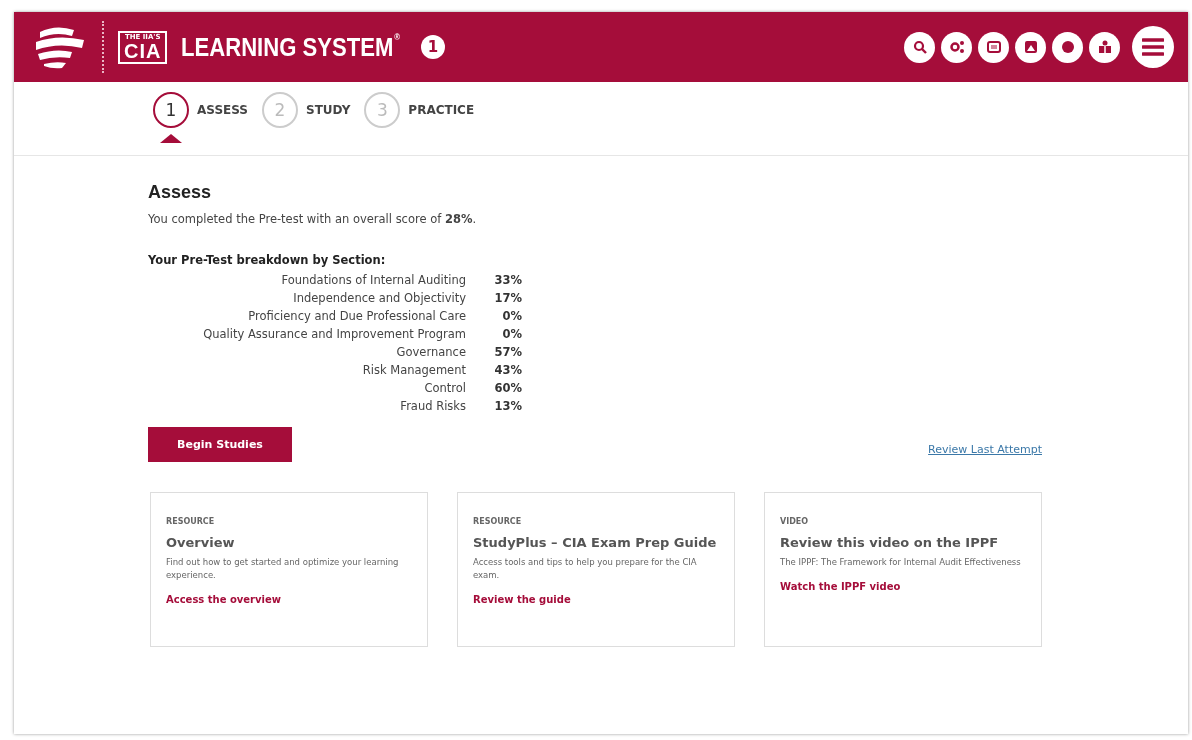  Describe the element at coordinates (585, 569) in the screenshot. I see `card-description: Access tools and tips to help you prepare for the CIA exam.` at that location.